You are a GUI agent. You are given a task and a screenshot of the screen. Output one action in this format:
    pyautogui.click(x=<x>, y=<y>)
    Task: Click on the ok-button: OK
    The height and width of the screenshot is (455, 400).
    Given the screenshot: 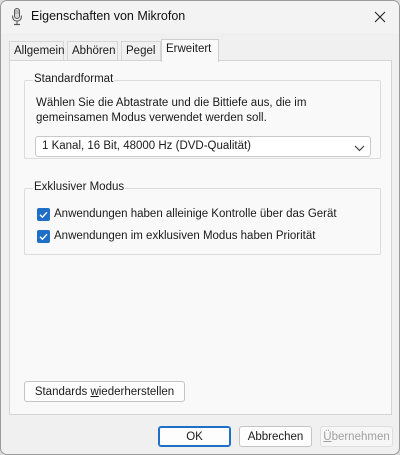 What is the action you would take?
    pyautogui.click(x=194, y=436)
    